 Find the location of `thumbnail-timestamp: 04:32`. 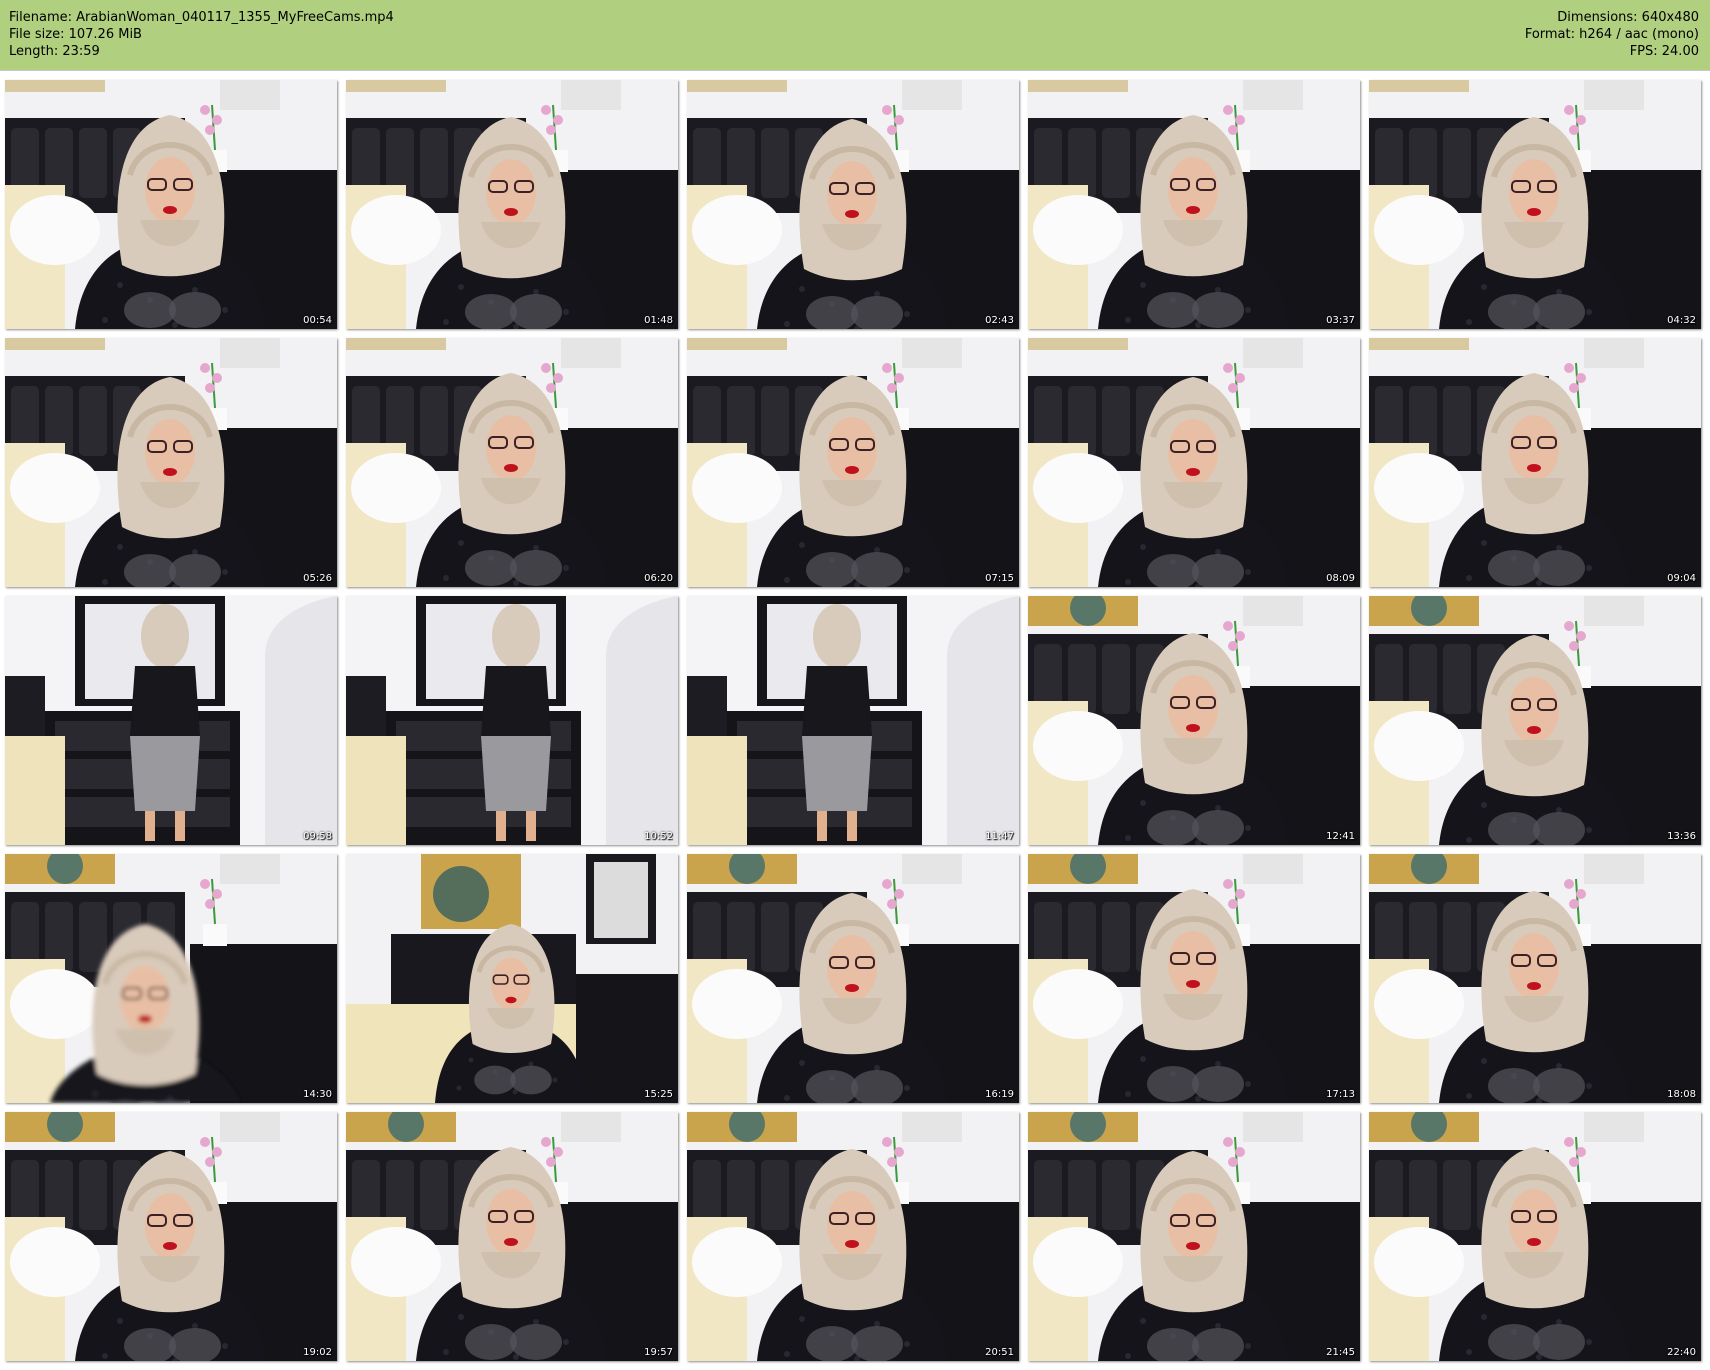

thumbnail-timestamp: 04:32 is located at coordinates (1681, 320).